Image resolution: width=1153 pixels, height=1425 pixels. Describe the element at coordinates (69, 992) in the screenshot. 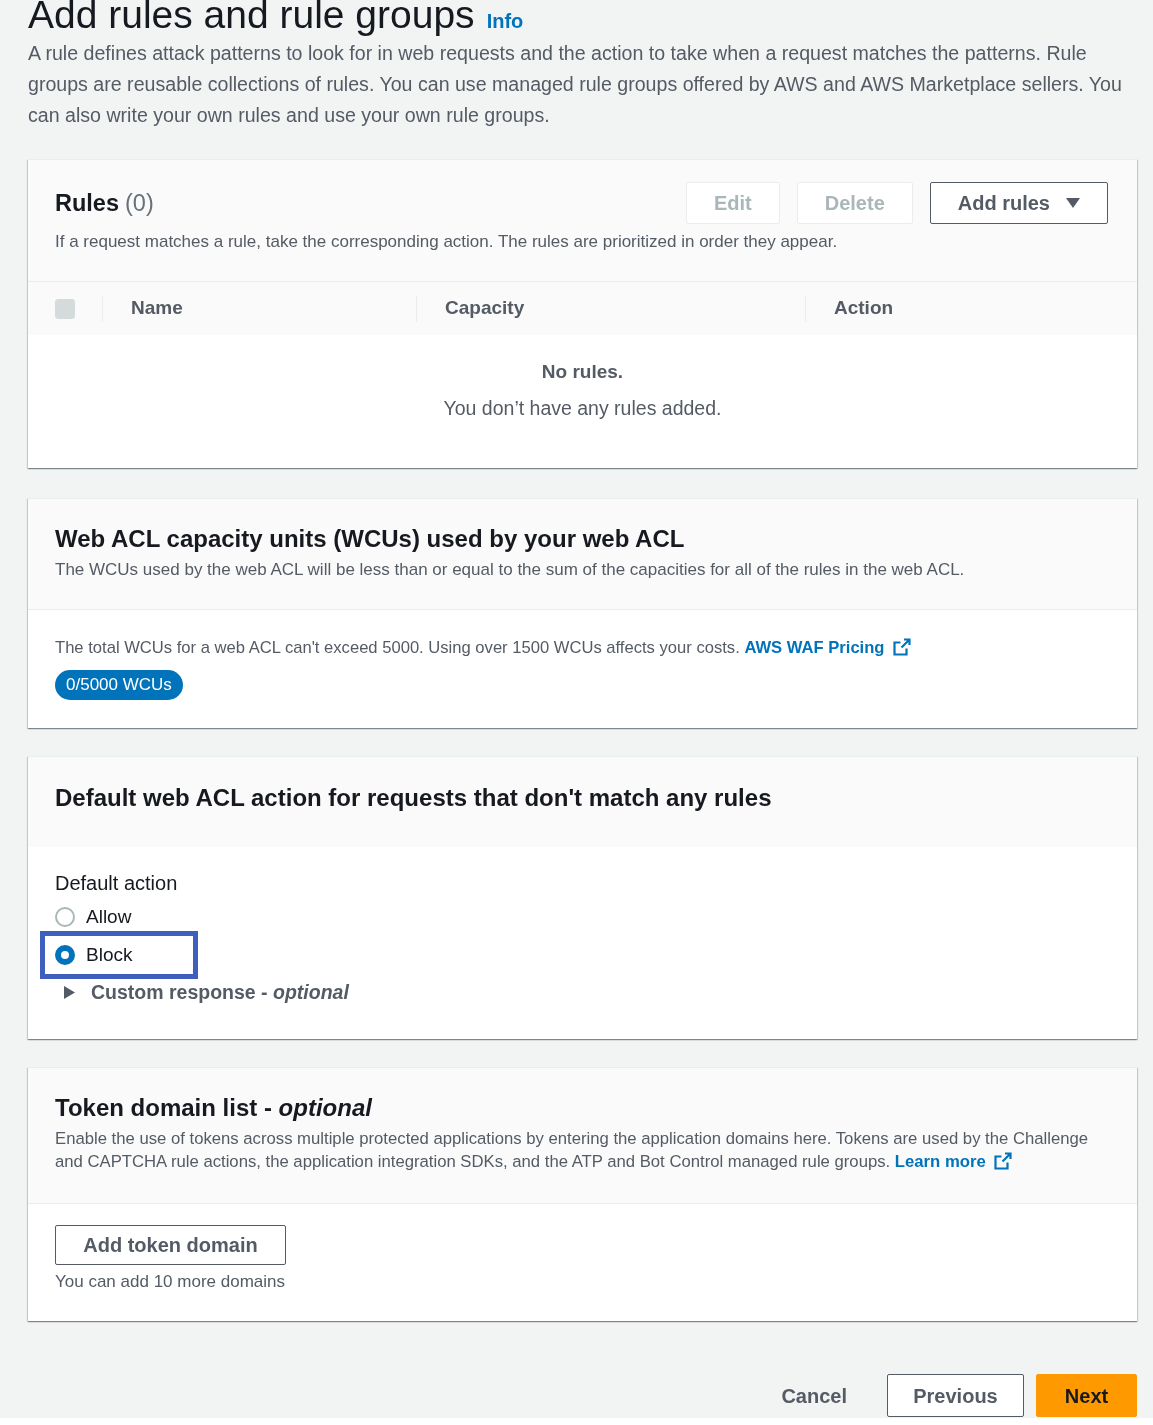

I see `caret-right-icon` at that location.